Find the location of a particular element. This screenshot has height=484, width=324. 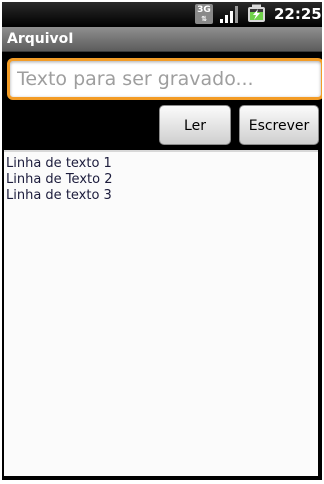

content-line: Linha de Texto 2 is located at coordinates (59, 179).